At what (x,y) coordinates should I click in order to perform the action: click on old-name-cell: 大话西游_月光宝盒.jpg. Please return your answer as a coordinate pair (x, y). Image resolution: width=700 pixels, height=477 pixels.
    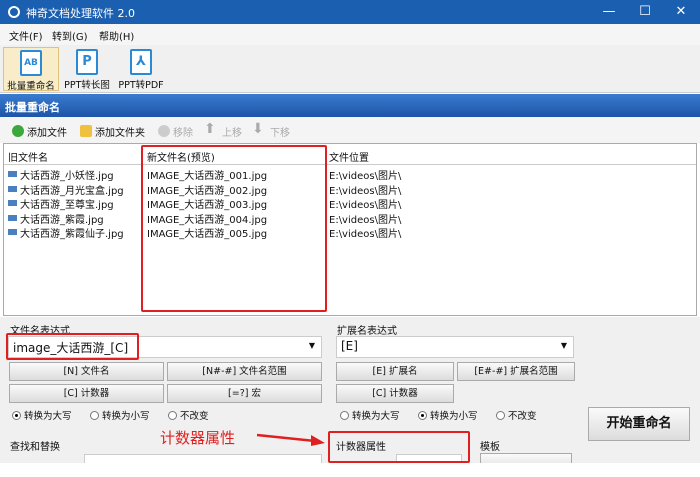
    Looking at the image, I should click on (72, 191).